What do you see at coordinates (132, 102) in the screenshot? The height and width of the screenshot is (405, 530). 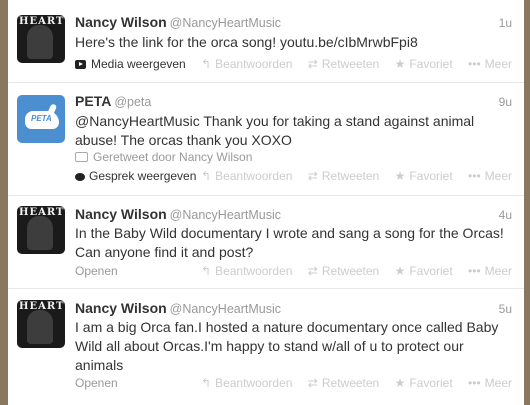 I see `author-handle: @peta` at bounding box center [132, 102].